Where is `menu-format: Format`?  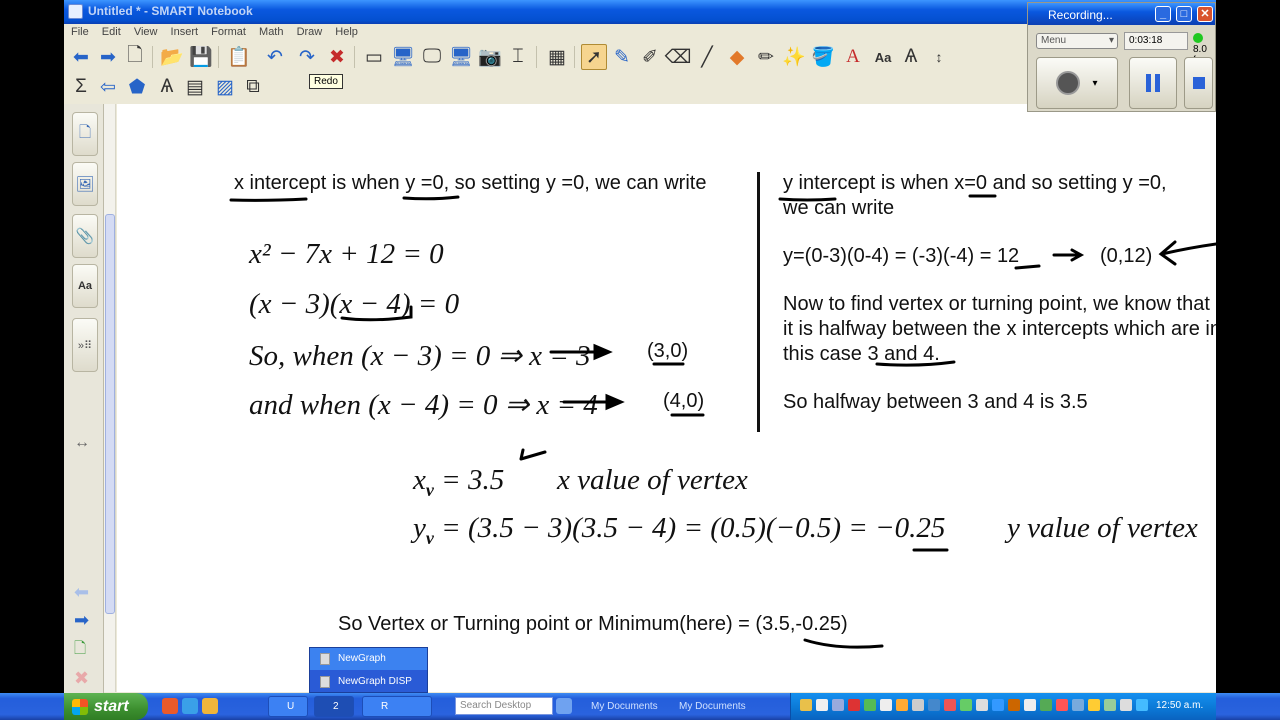
menu-format: Format is located at coordinates (228, 32).